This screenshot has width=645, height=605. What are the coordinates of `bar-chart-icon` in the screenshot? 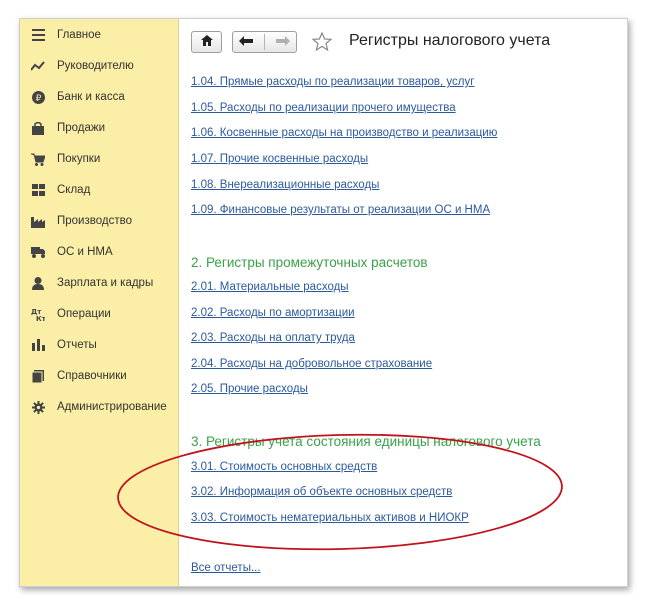 It's located at (38, 345).